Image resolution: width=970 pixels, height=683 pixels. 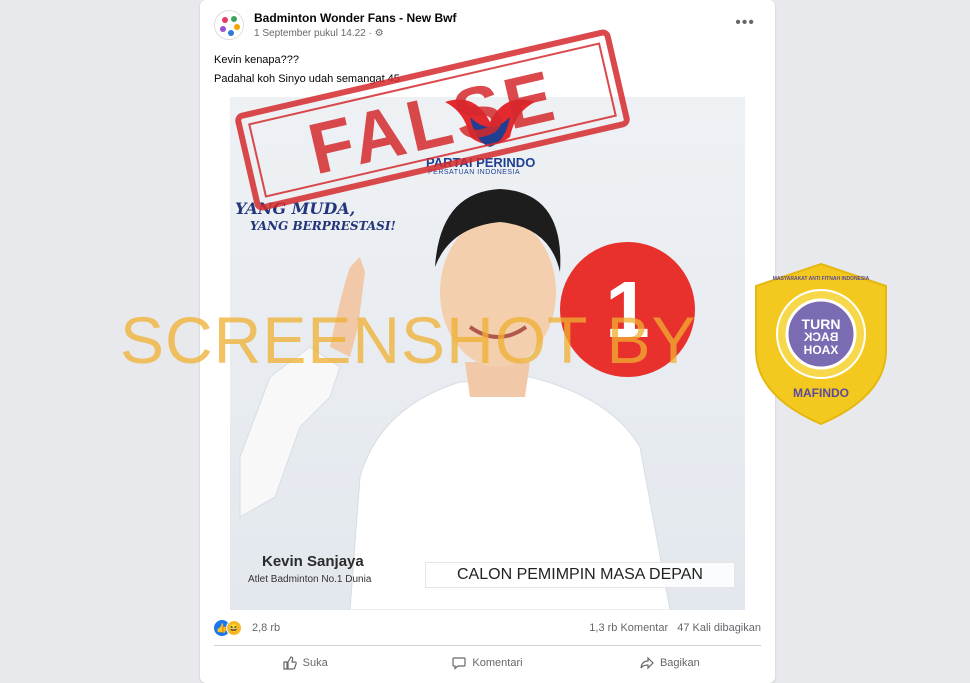 I want to click on badge-line3: HOAX, so click(x=821, y=350).